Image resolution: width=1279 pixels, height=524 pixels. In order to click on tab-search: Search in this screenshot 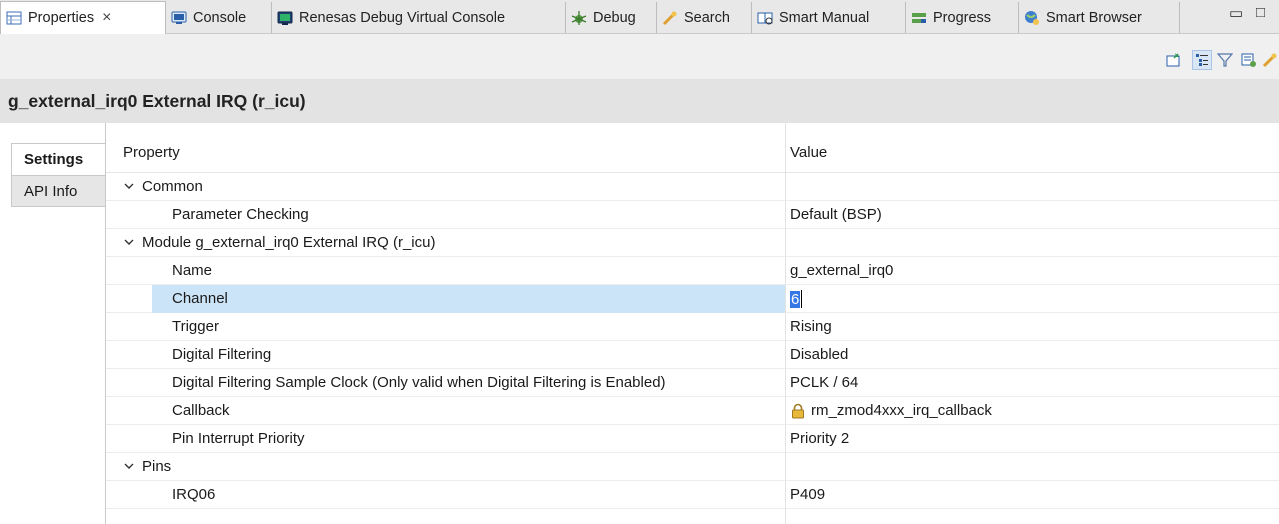, I will do `click(704, 17)`.